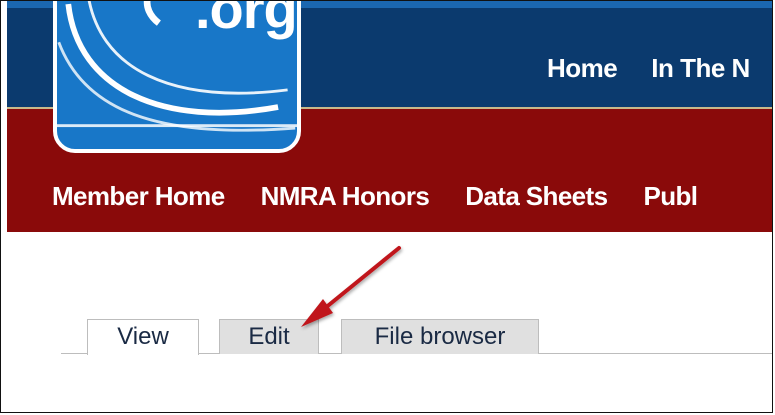 This screenshot has width=775, height=415. Describe the element at coordinates (345, 196) in the screenshot. I see `sub-nav-item-nmra-honors: NMRA Honors` at that location.